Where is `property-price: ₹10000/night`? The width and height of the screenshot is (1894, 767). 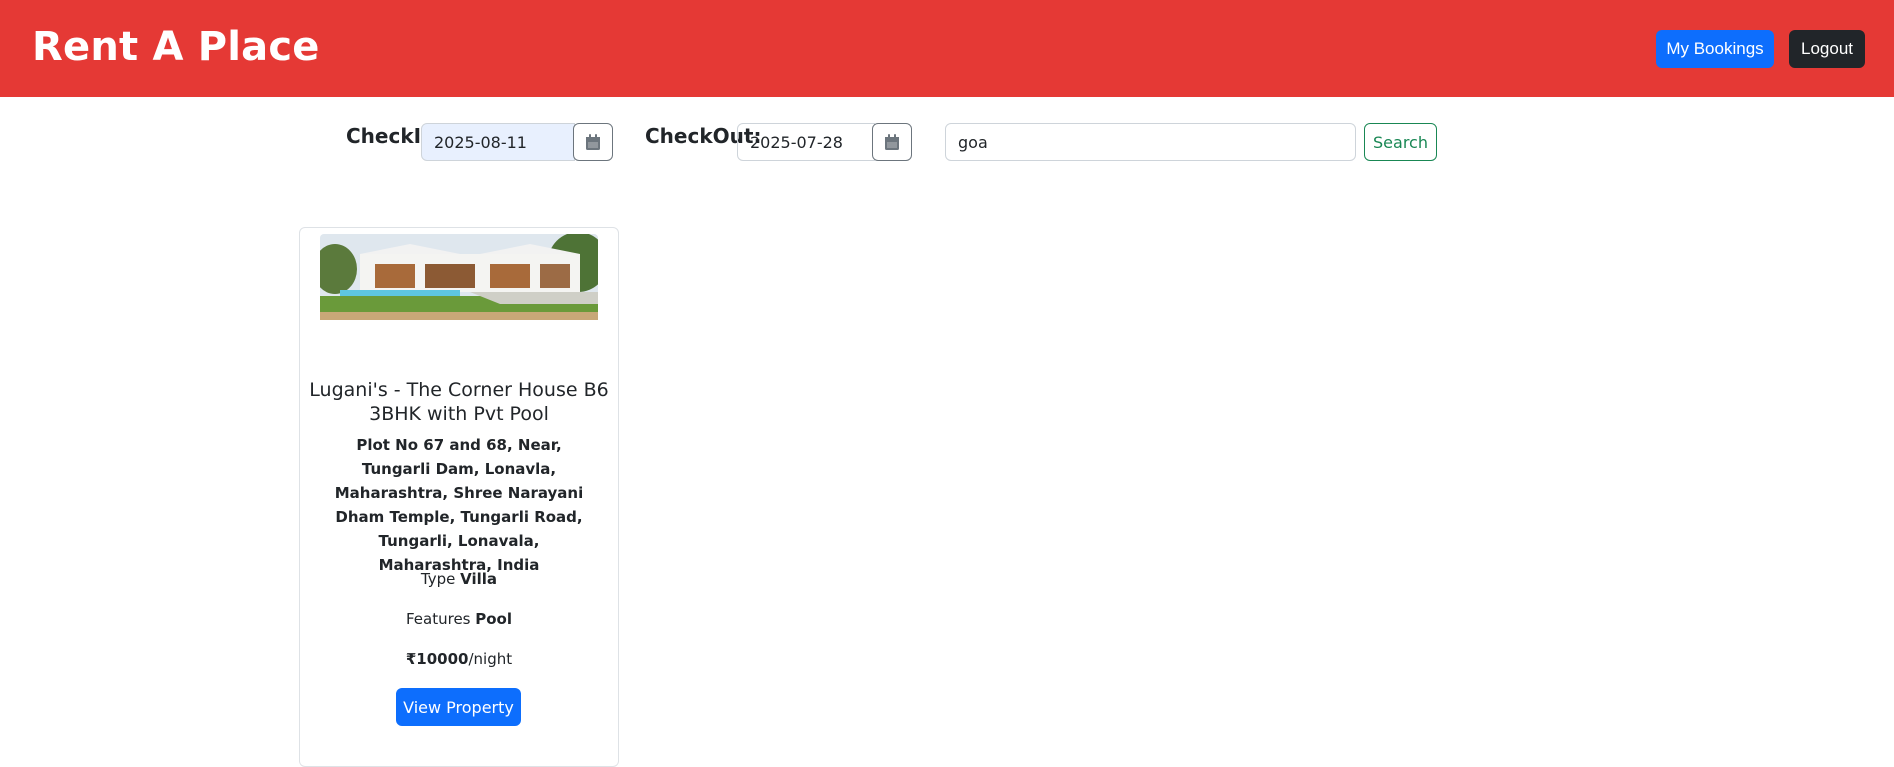
property-price: ₹10000/night is located at coordinates (459, 659).